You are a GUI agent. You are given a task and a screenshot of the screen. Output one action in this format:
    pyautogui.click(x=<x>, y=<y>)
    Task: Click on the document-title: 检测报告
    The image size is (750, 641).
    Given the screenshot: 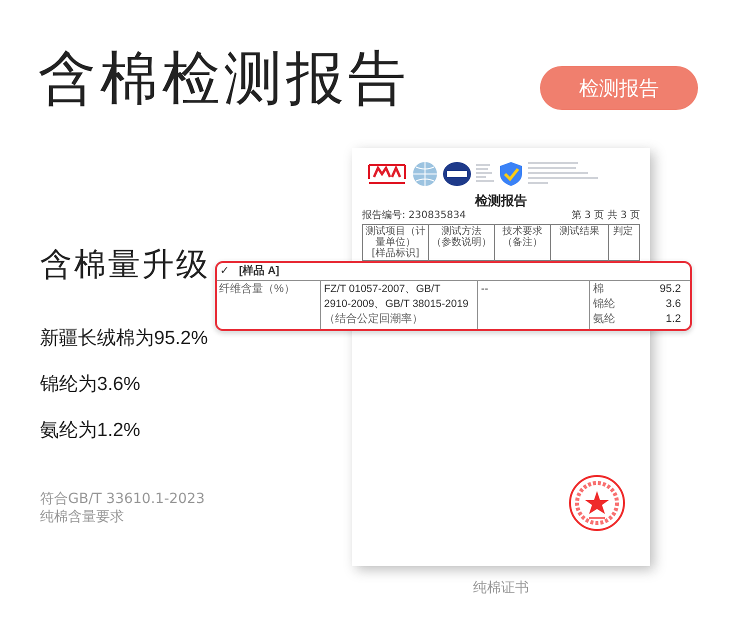 What is the action you would take?
    pyautogui.click(x=501, y=202)
    